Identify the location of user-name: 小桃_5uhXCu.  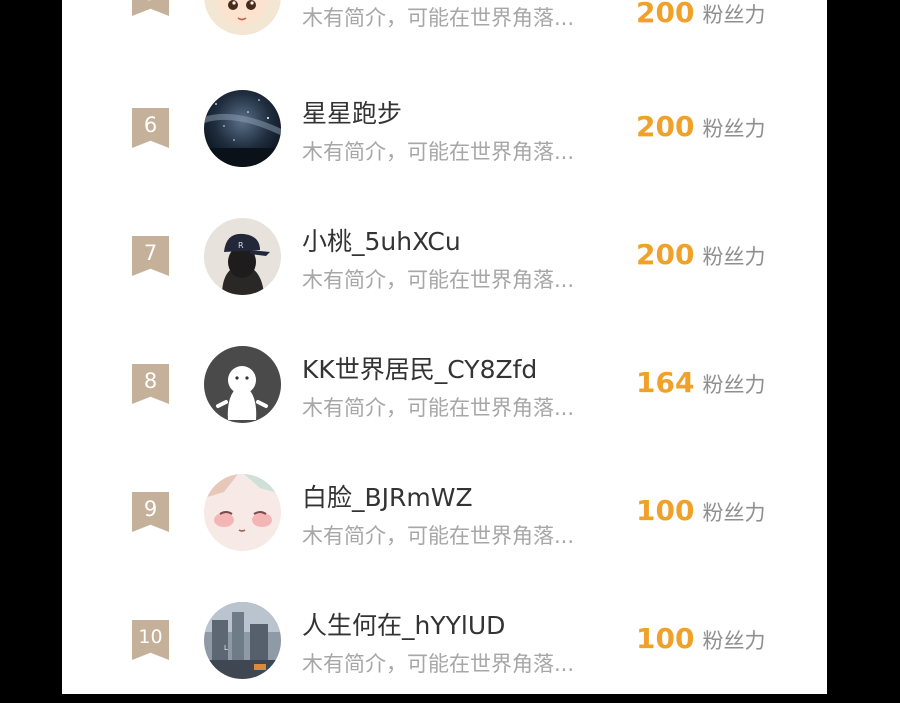
(381, 240).